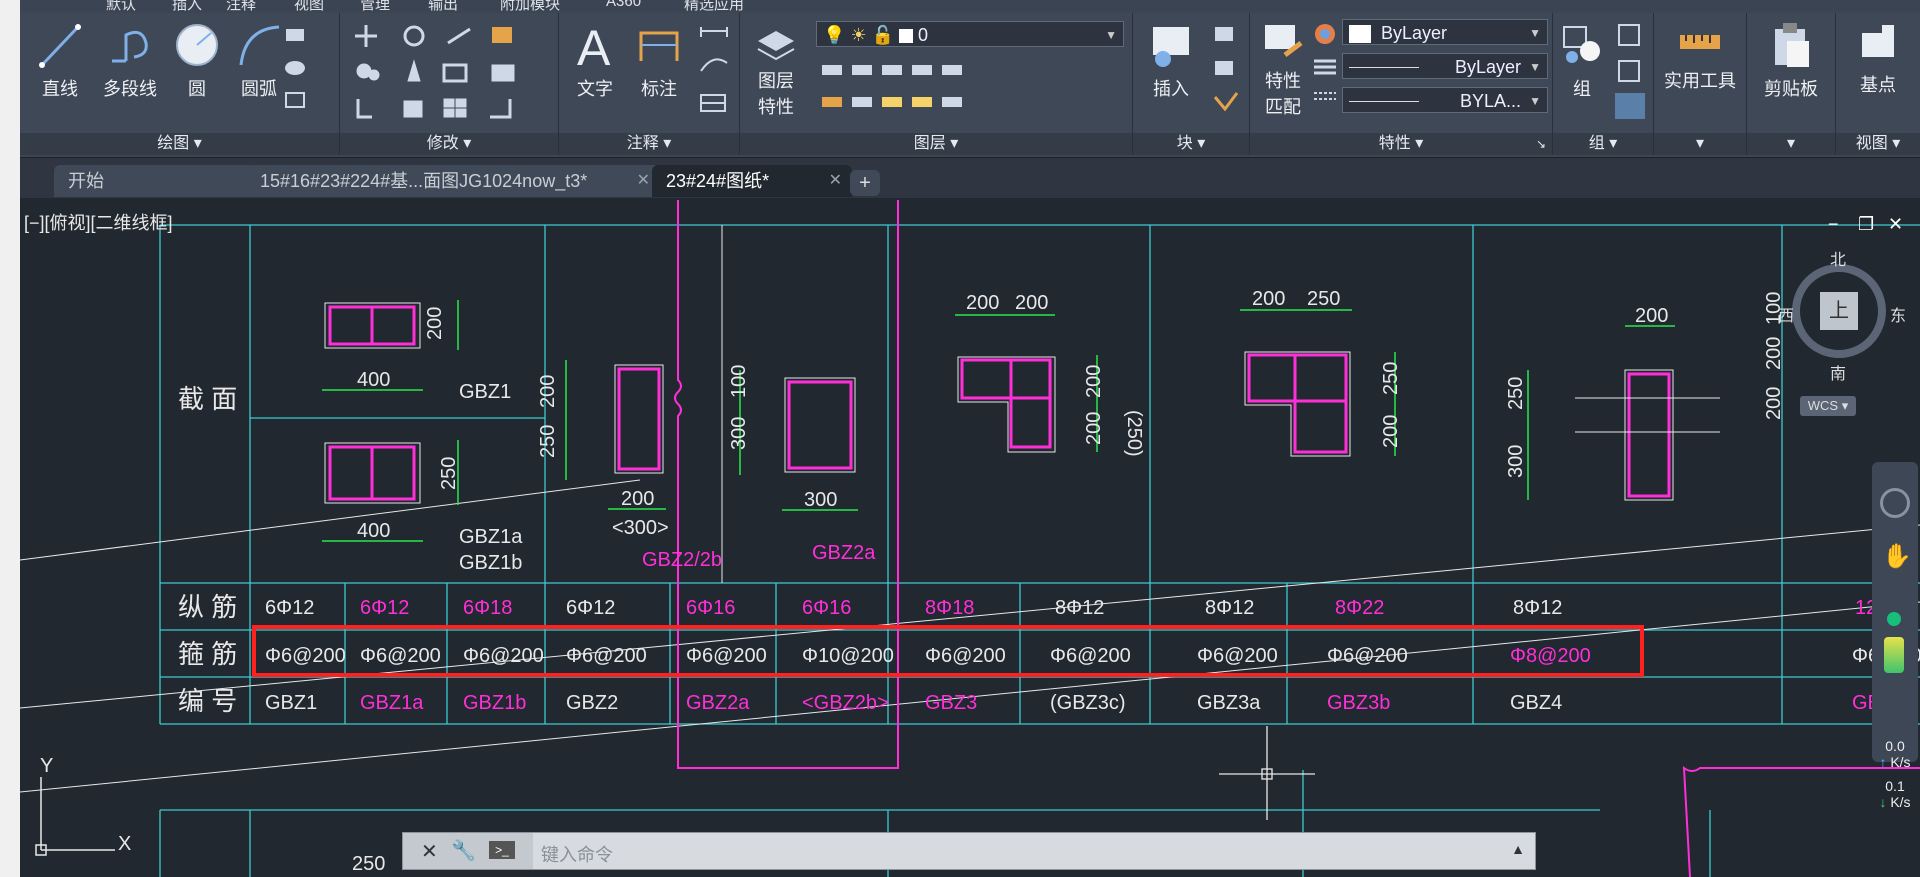  Describe the element at coordinates (1839, 311) in the screenshot. I see `viewcube-top-face: 上` at that location.